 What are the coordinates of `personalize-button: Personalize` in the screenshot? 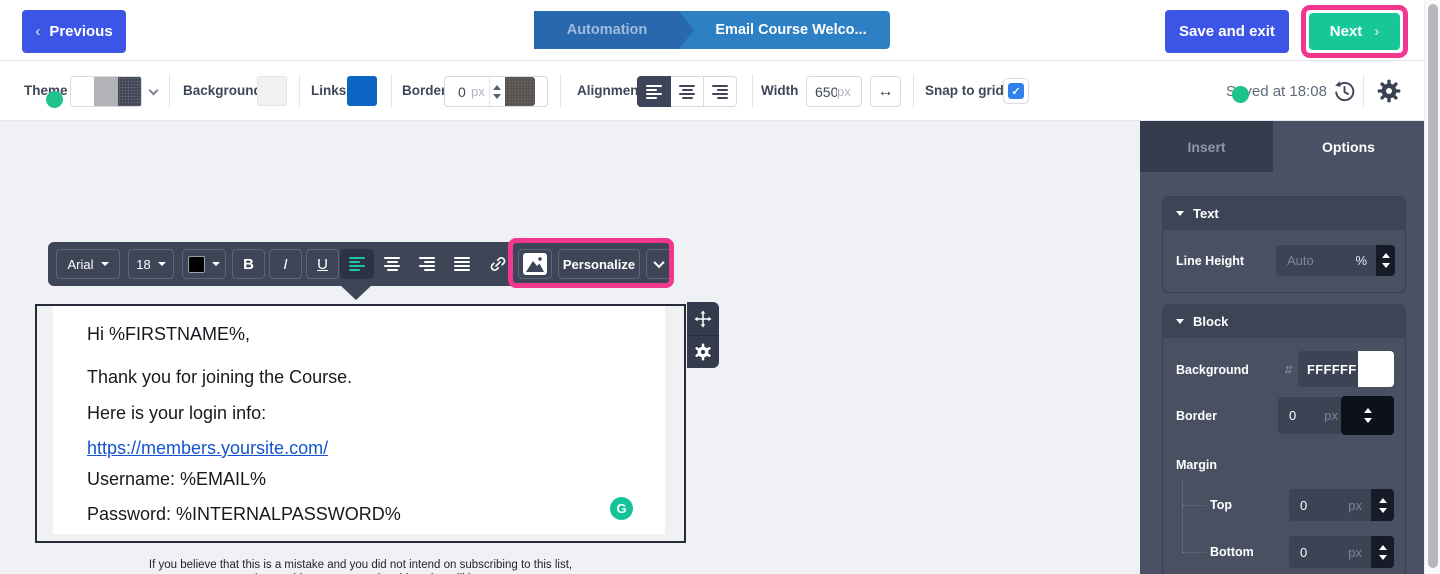 It's located at (599, 264).